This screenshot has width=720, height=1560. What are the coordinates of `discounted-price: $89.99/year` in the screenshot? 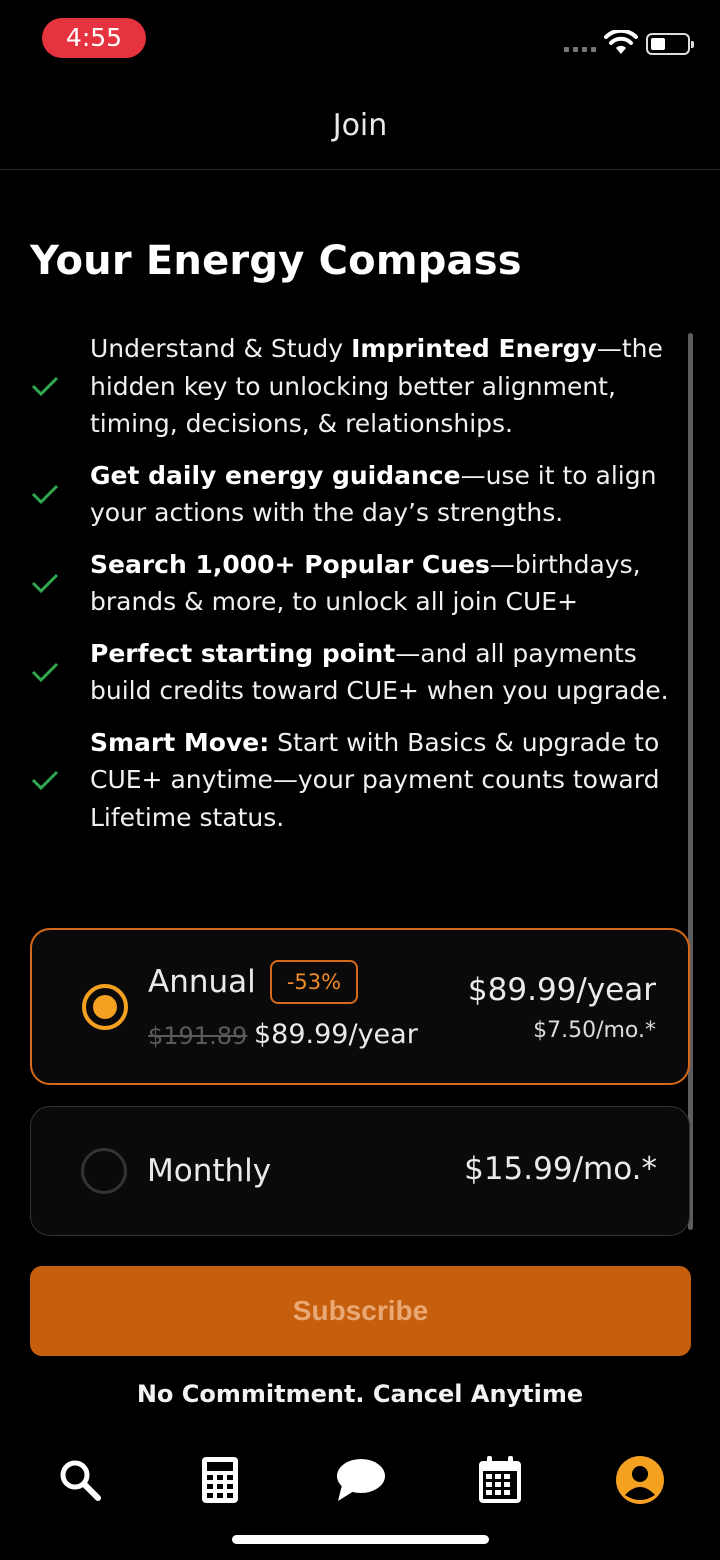 It's located at (336, 1034).